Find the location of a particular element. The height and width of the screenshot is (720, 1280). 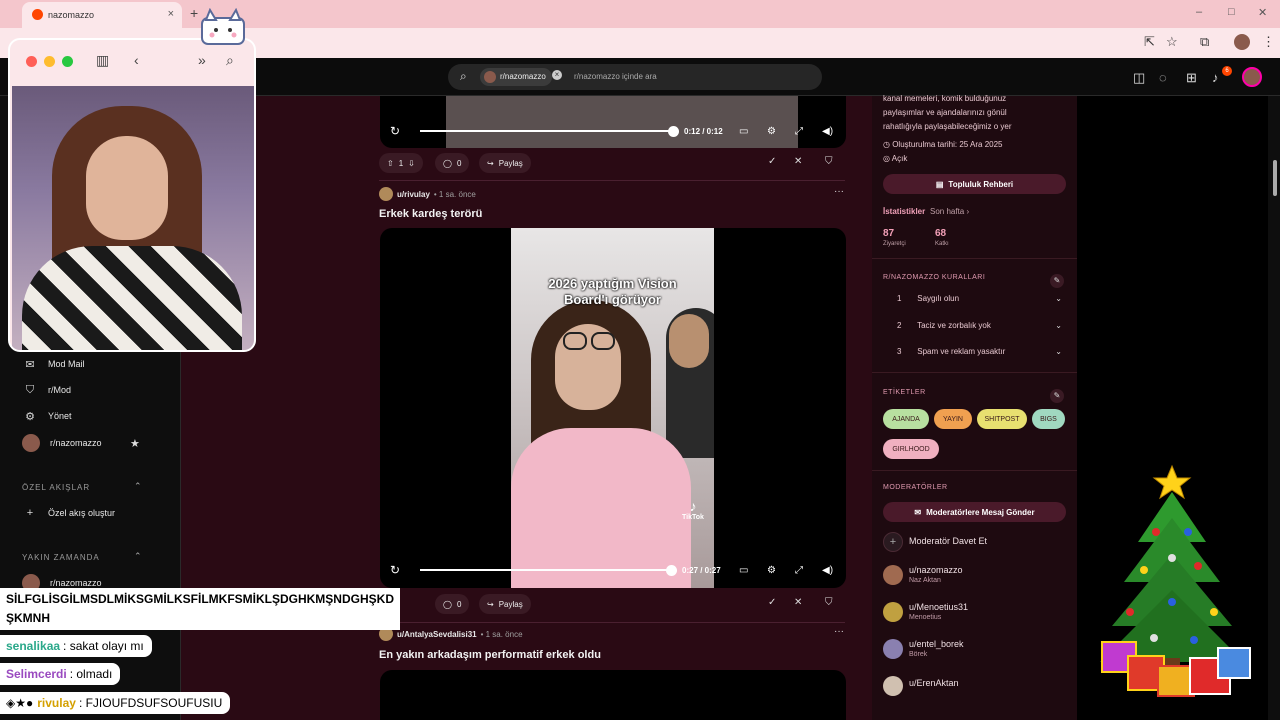

post-header: u/rivulay • 1 sa. önce is located at coordinates (427, 194).